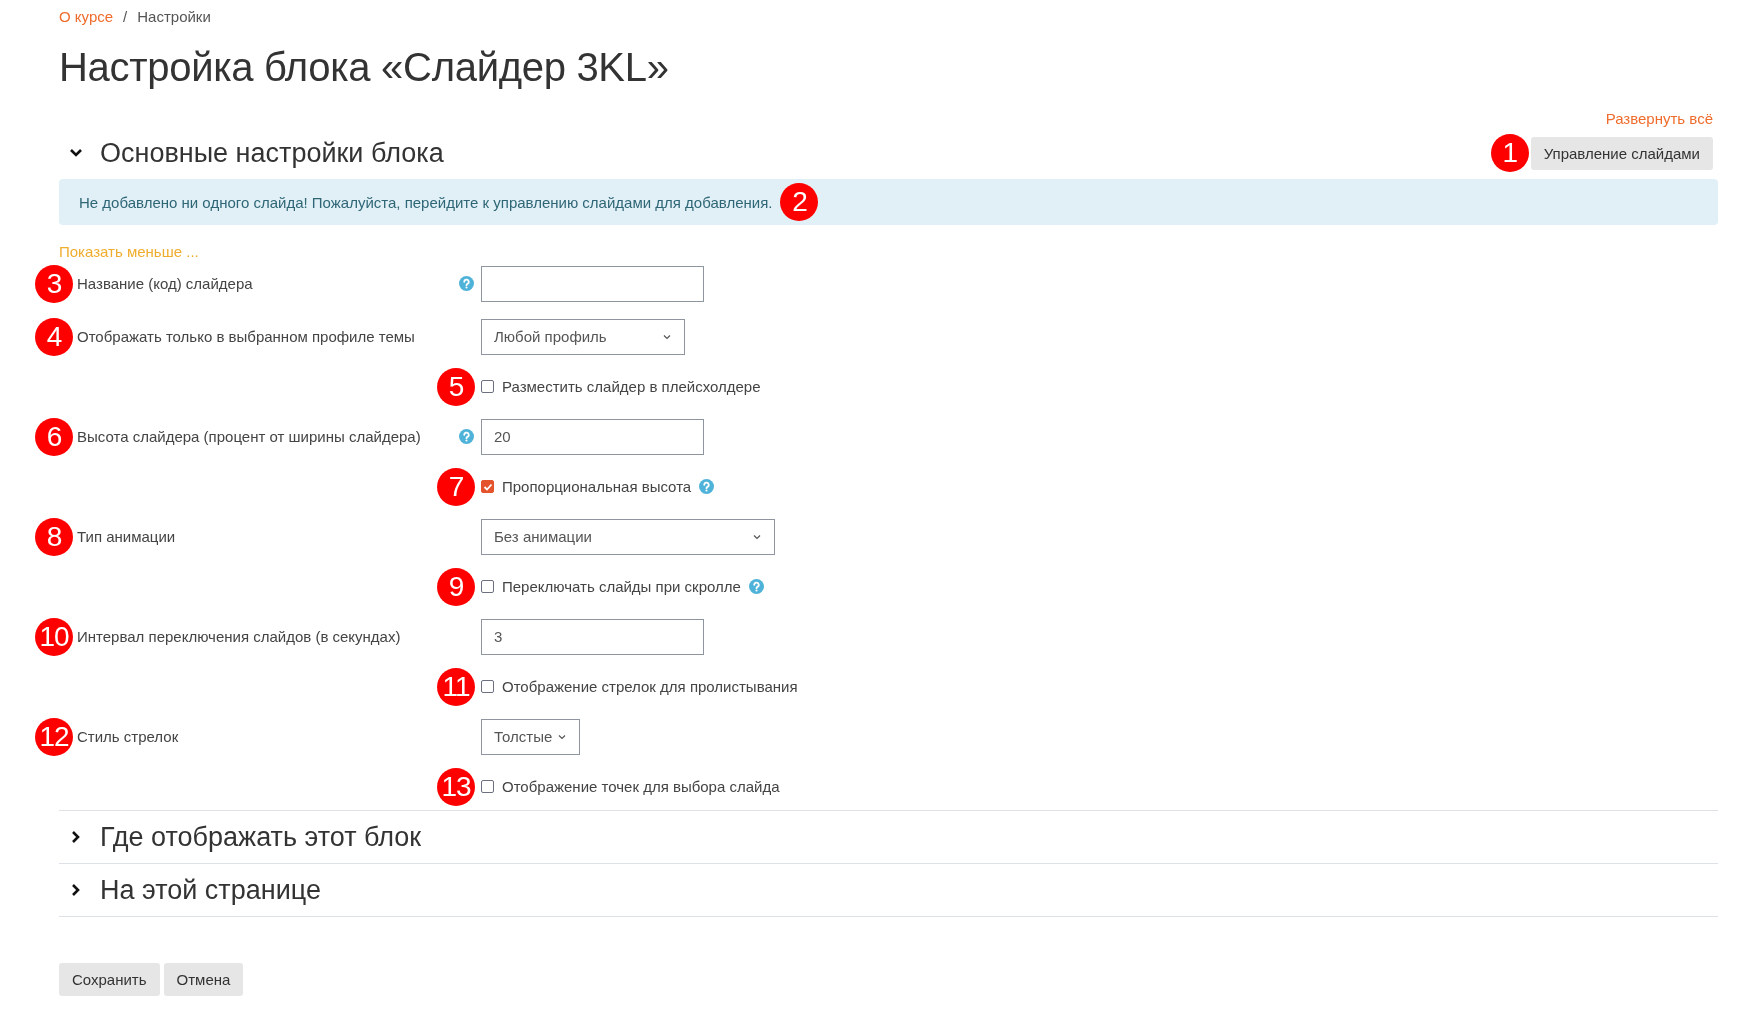 The height and width of the screenshot is (1033, 1762). I want to click on number-marker: 13, so click(456, 786).